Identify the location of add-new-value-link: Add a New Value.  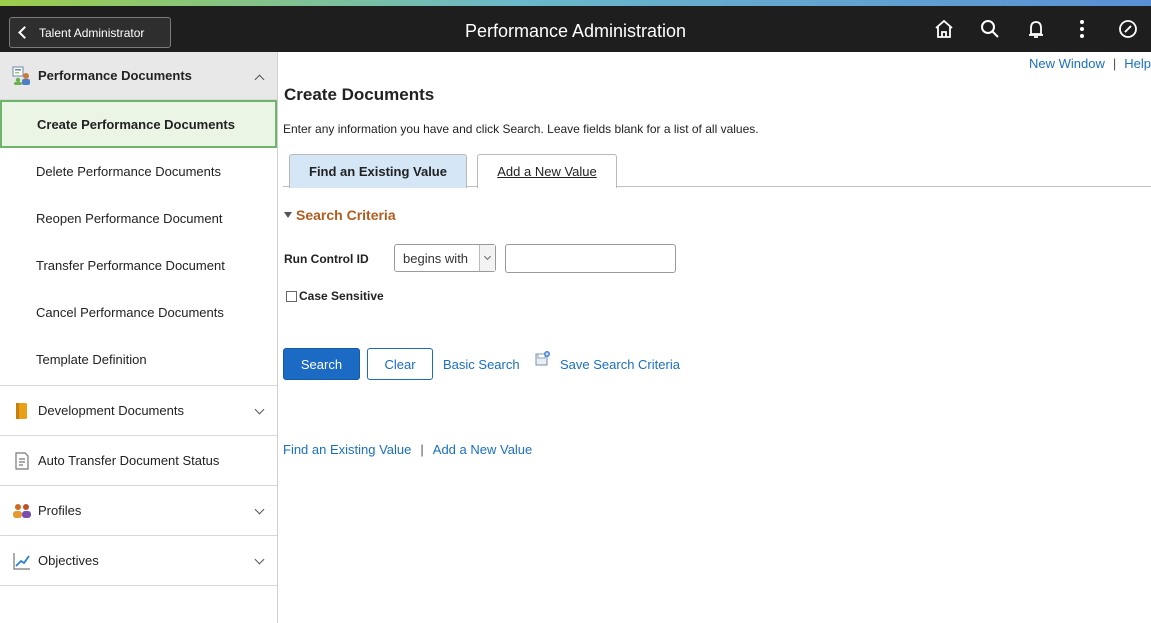
(483, 449).